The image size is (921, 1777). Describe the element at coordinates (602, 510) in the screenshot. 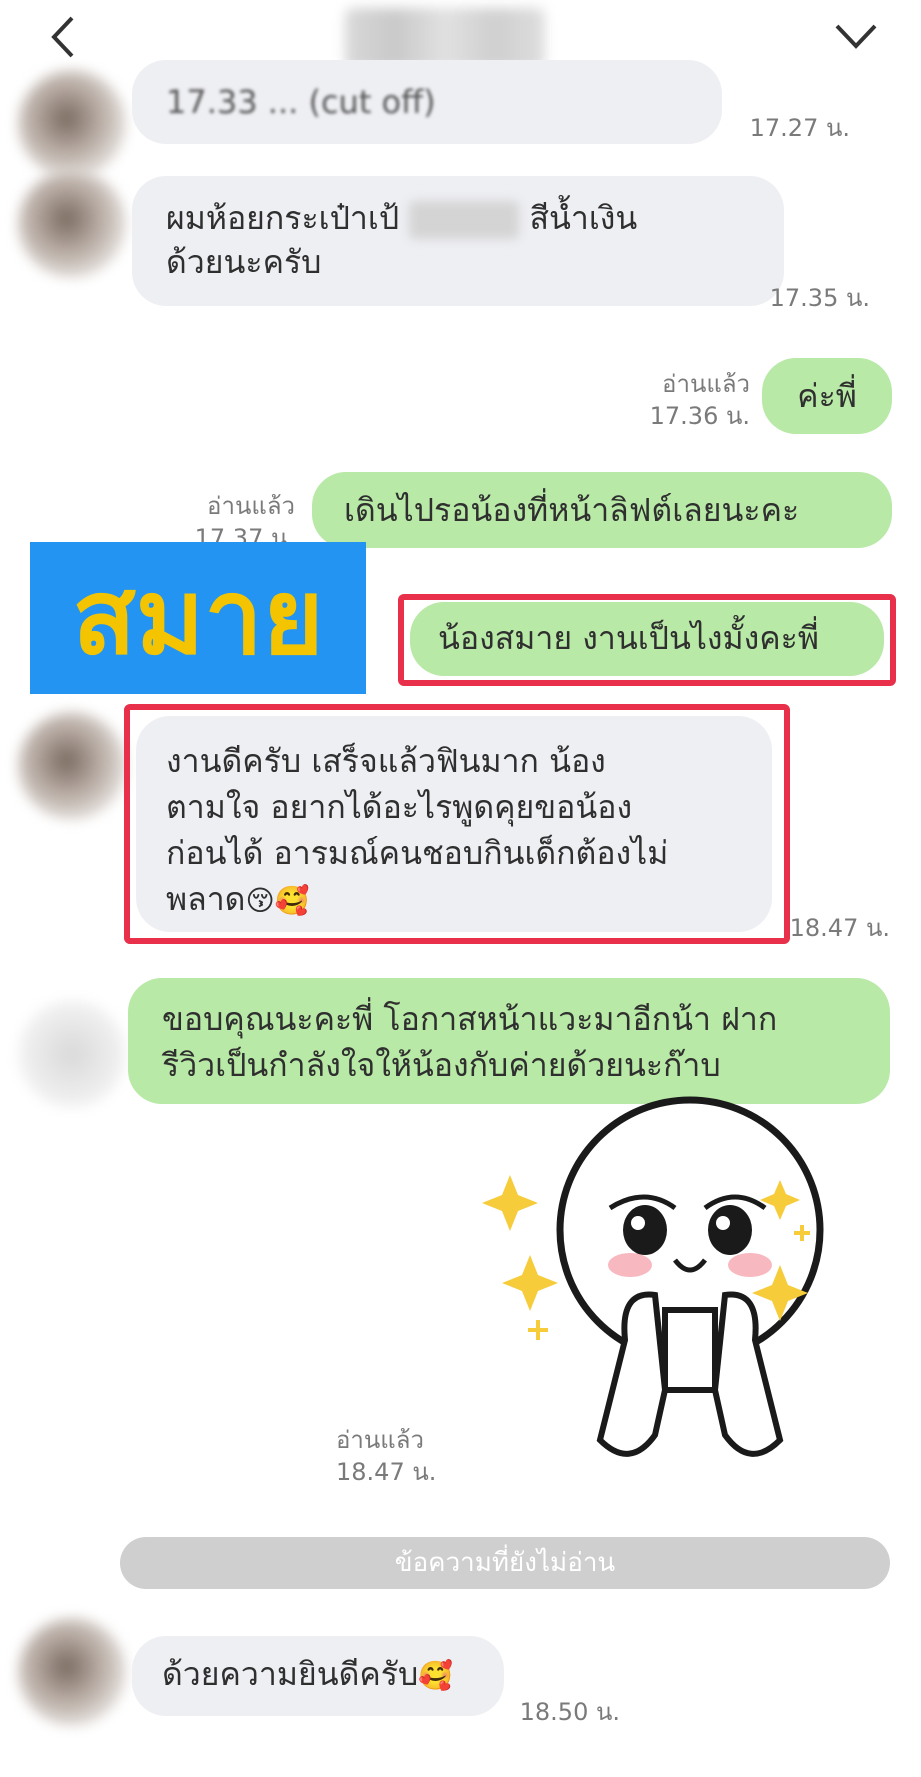

I see `message-bubble-outgoing: เดินไปรอน้องที่หน้าลิฟต์เลยนะคะ` at that location.